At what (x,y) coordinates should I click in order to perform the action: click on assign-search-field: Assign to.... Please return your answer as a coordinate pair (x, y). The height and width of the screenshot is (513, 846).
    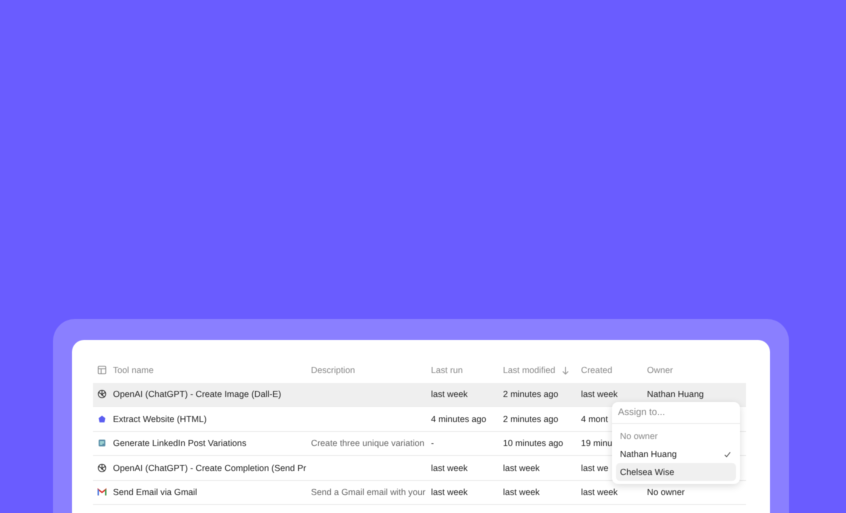
    Looking at the image, I should click on (676, 413).